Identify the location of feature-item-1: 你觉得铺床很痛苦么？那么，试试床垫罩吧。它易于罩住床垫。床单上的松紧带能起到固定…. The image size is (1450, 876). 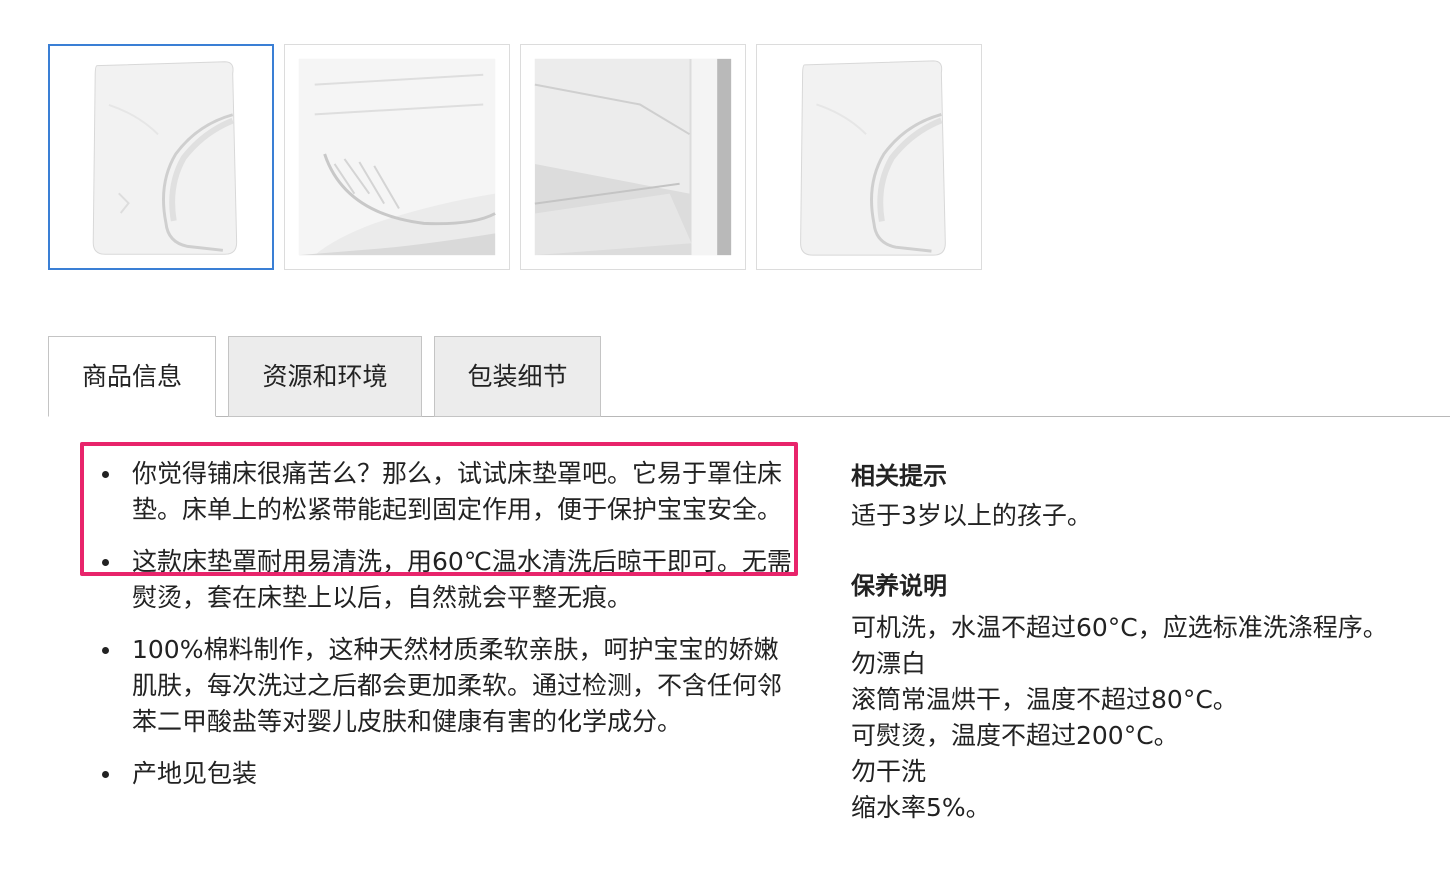
(448, 492).